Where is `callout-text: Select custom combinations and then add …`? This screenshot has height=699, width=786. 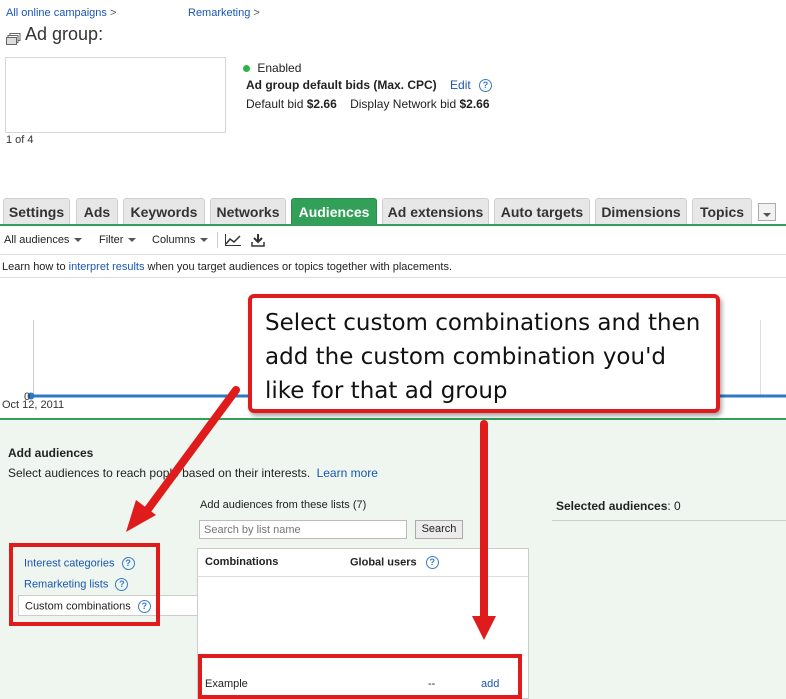 callout-text: Select custom combinations and then add … is located at coordinates (483, 357).